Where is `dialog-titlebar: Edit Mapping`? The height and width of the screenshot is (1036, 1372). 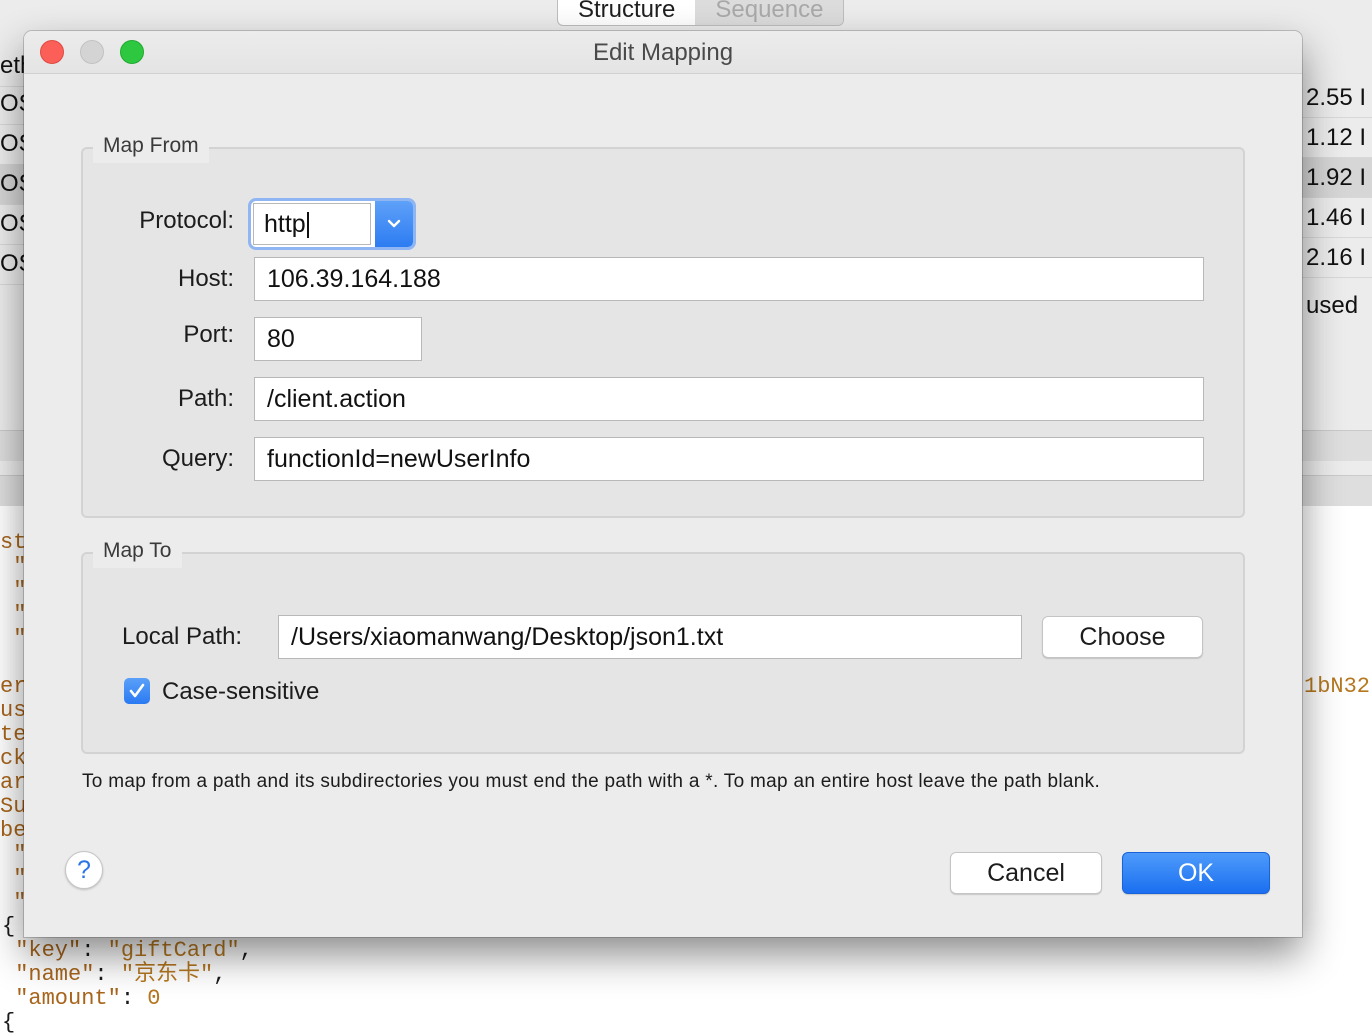 dialog-titlebar: Edit Mapping is located at coordinates (663, 52).